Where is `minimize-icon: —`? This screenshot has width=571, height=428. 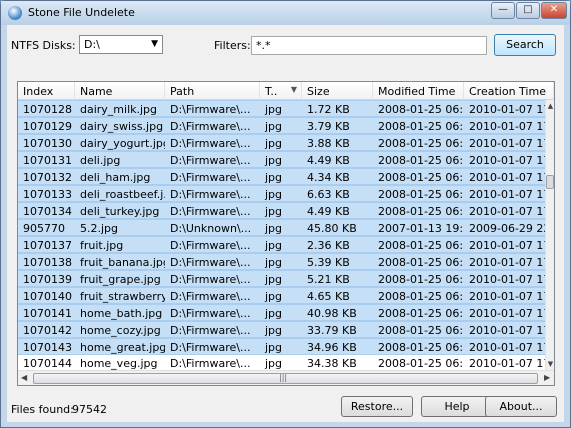
minimize-icon: — is located at coordinates (503, 10).